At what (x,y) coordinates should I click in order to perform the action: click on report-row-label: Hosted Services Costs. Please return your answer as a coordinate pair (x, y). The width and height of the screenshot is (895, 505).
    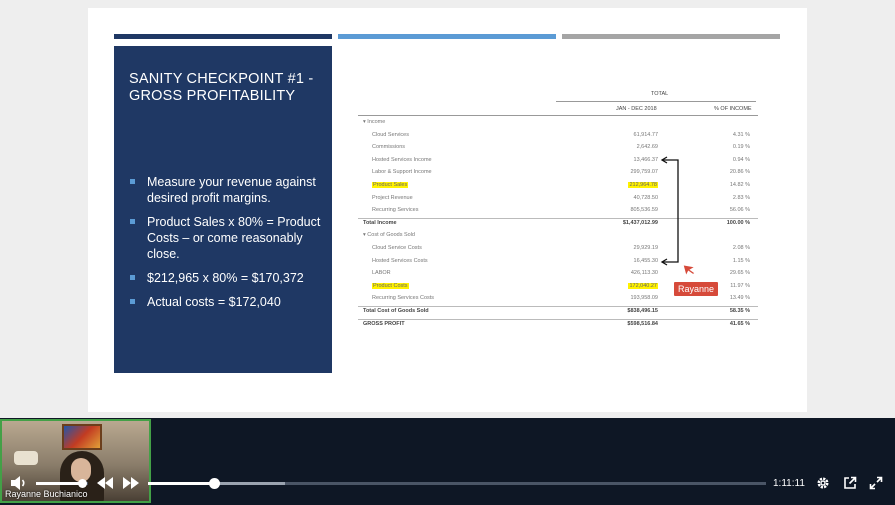
    Looking at the image, I should click on (400, 260).